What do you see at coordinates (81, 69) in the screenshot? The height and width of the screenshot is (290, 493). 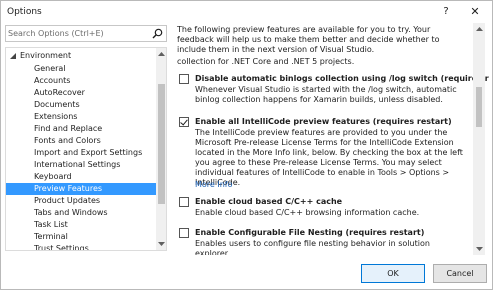 I see `tree-item-general: General` at bounding box center [81, 69].